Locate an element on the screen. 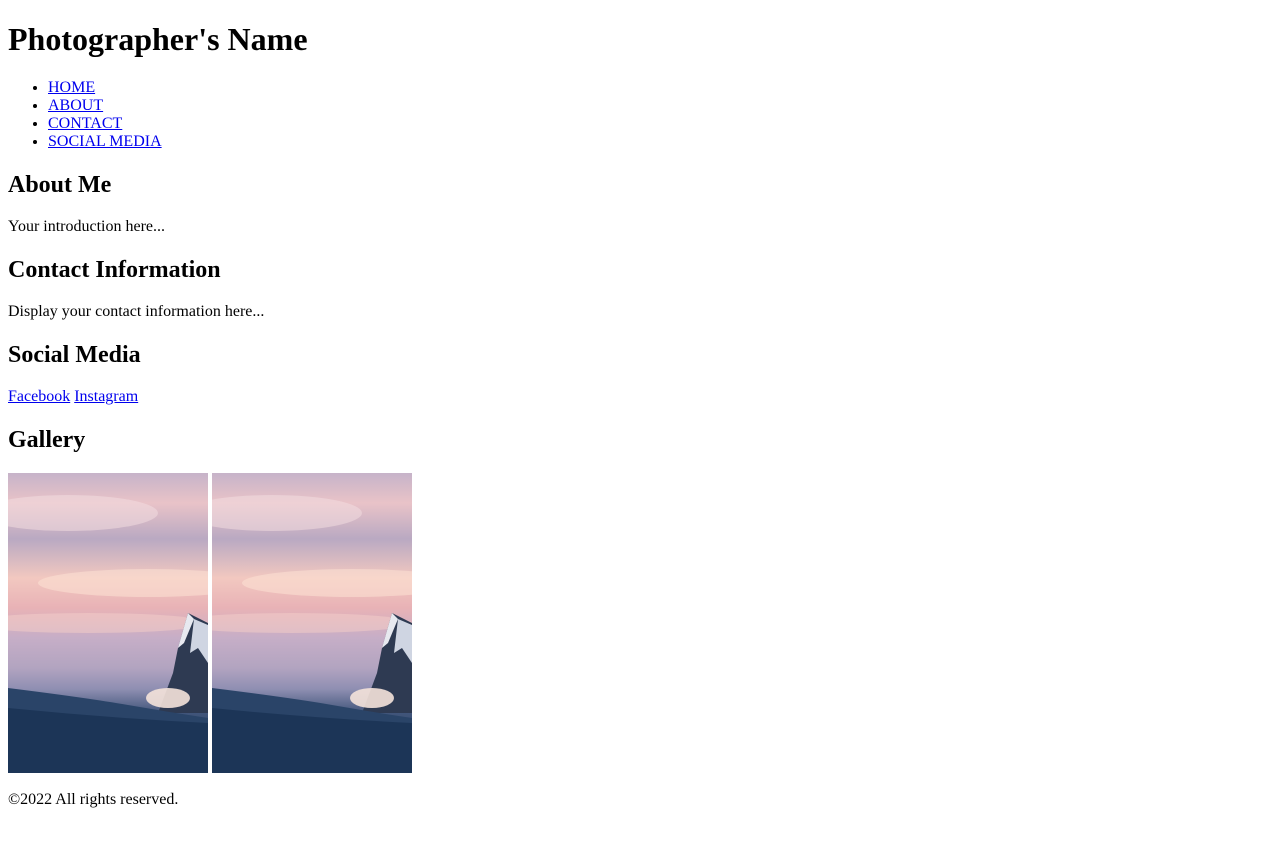 The height and width of the screenshot is (854, 1280). social-section: Social Media Facebook Instagram is located at coordinates (640, 373).